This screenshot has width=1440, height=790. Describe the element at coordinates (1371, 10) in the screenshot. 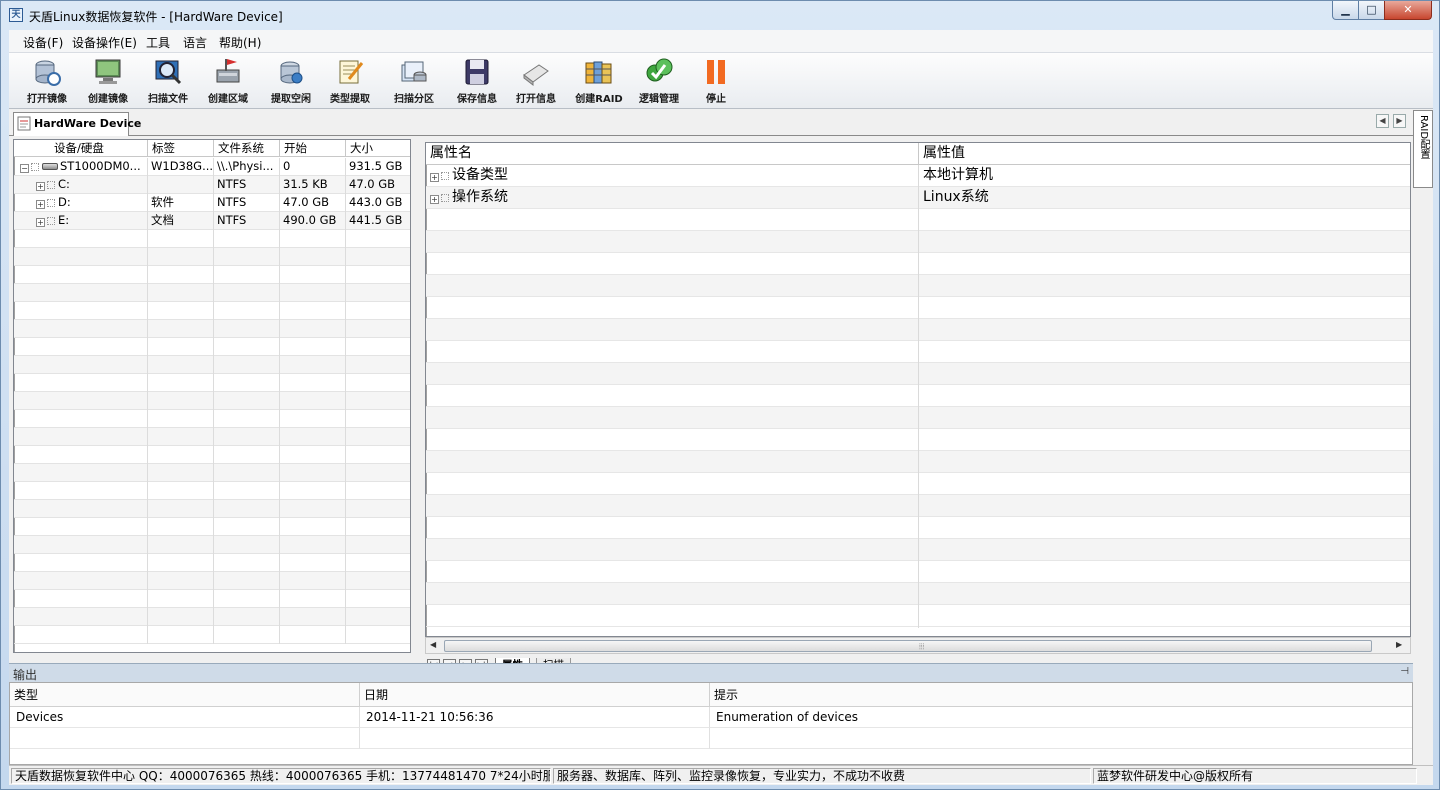

I see `maximize-button: □` at that location.